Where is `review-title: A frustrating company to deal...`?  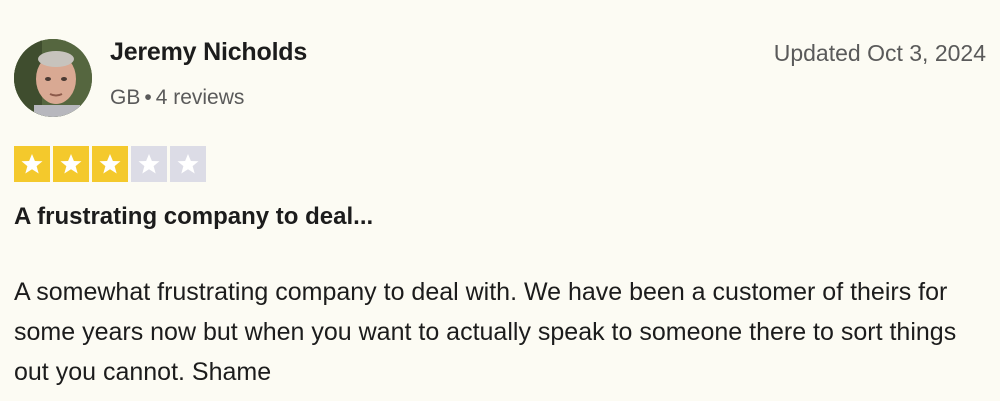 review-title: A frustrating company to deal... is located at coordinates (193, 217).